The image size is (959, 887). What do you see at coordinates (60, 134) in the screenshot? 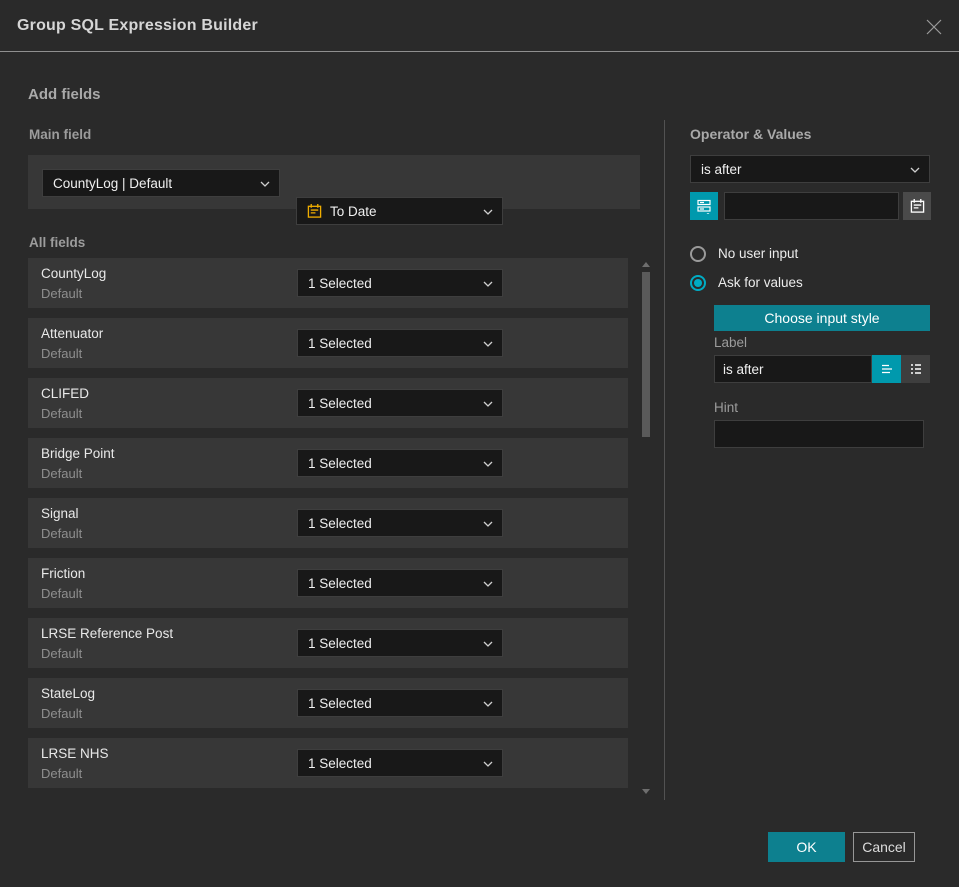
I see `main-field-label: Main field` at bounding box center [60, 134].